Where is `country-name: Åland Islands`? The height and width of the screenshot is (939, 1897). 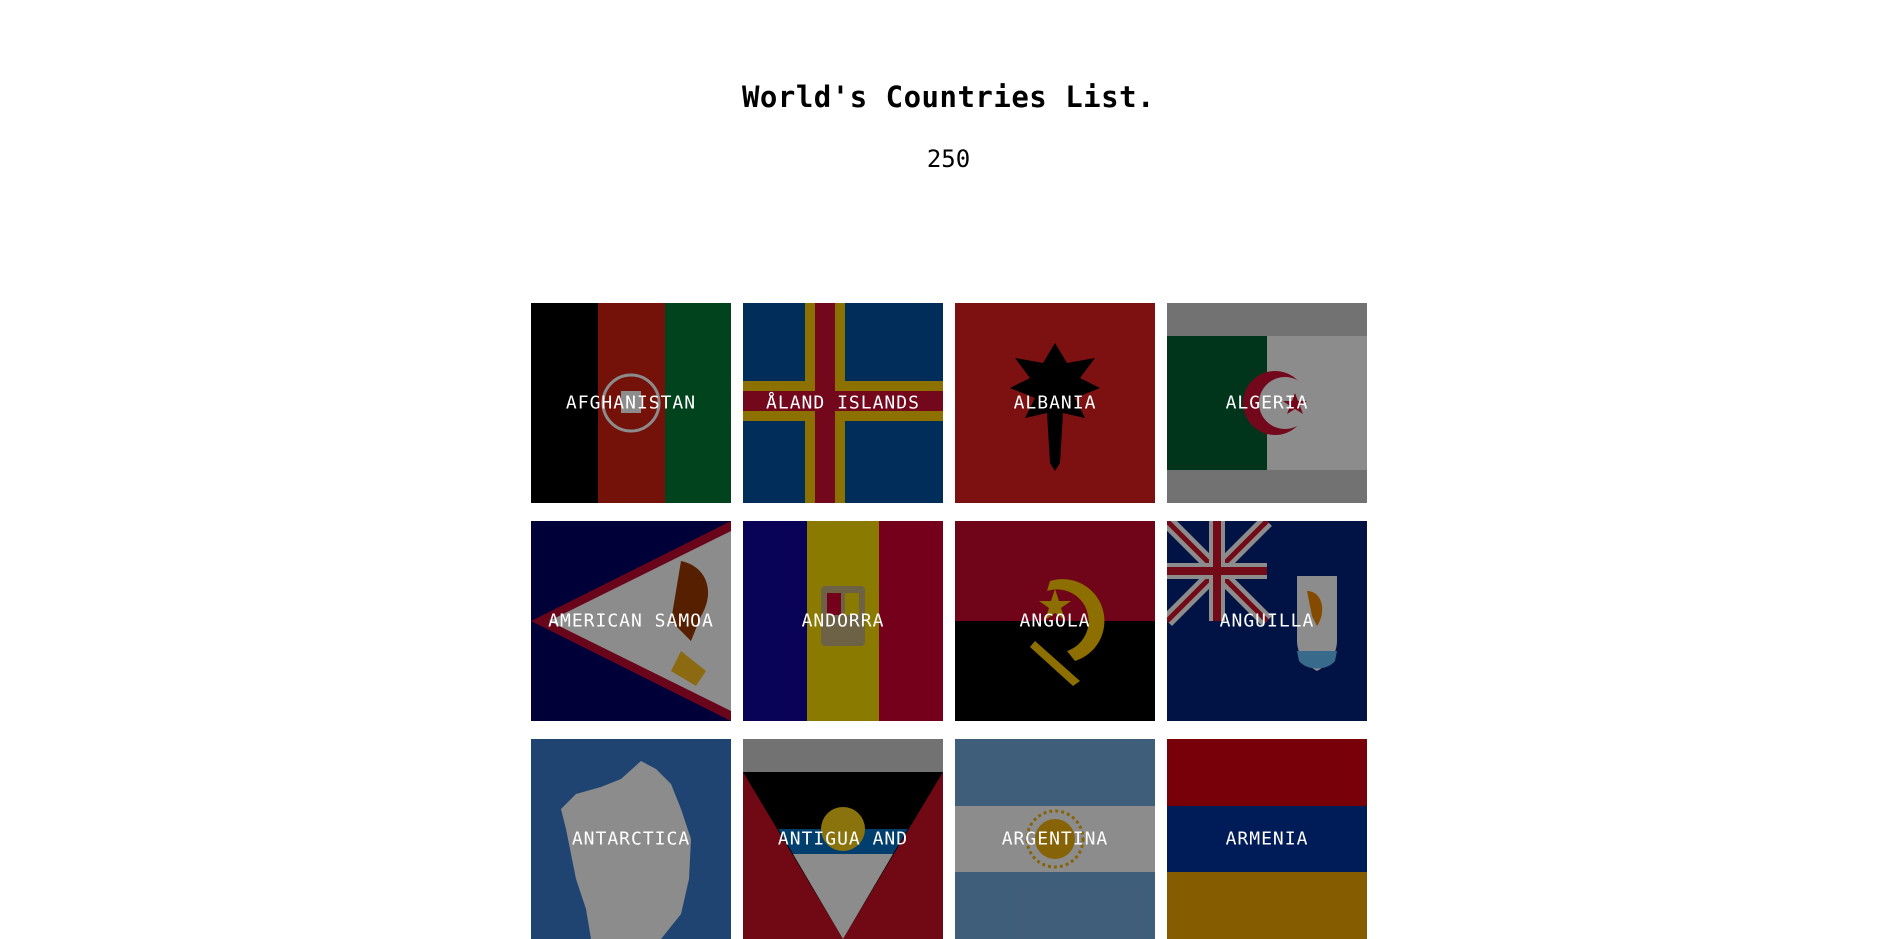 country-name: Åland Islands is located at coordinates (843, 403).